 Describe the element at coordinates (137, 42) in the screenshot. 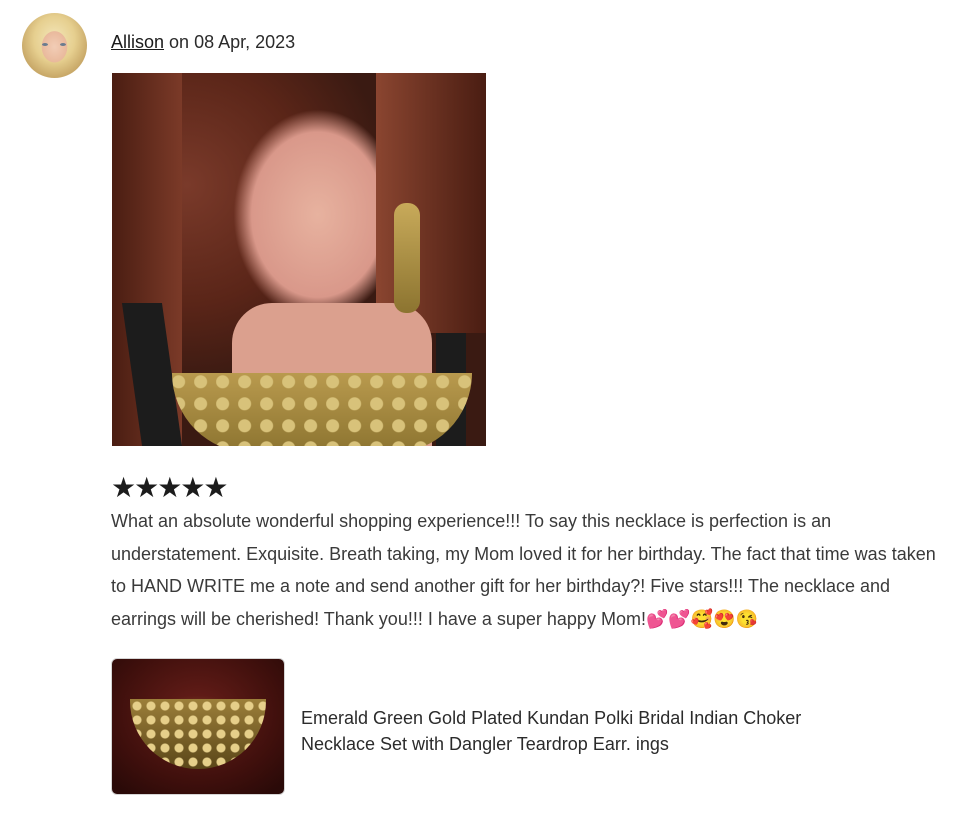

I see `author-link: Allison` at that location.